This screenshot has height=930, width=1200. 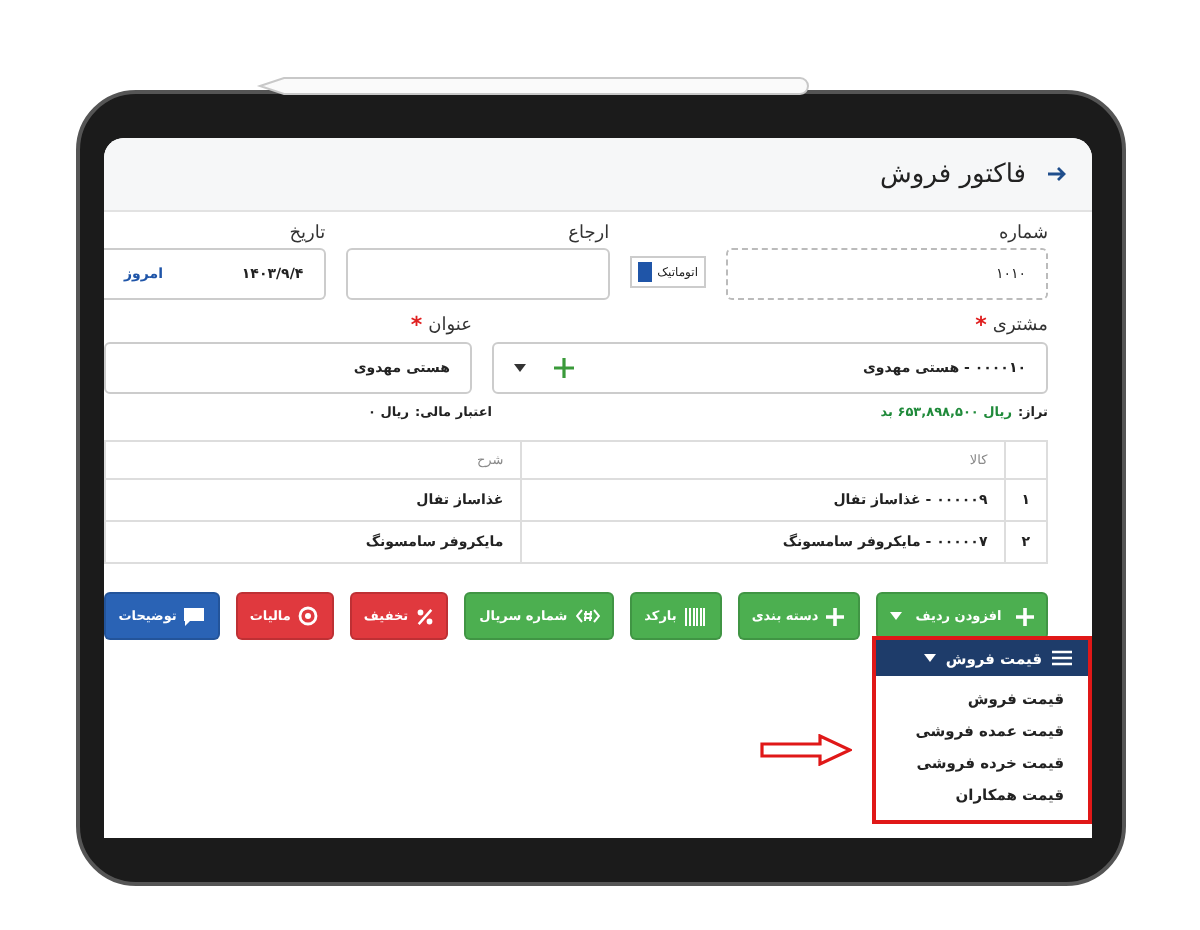 I want to click on field-label: ارجاع, so click(x=588, y=234).